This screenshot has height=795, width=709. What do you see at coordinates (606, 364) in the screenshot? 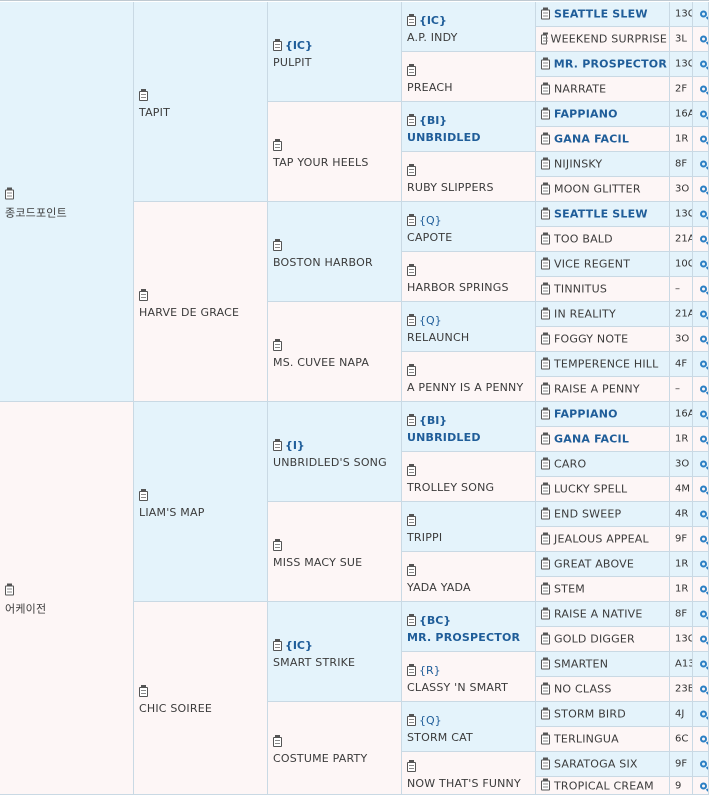
I see `horse-name: TEMPERENCE HILL` at bounding box center [606, 364].